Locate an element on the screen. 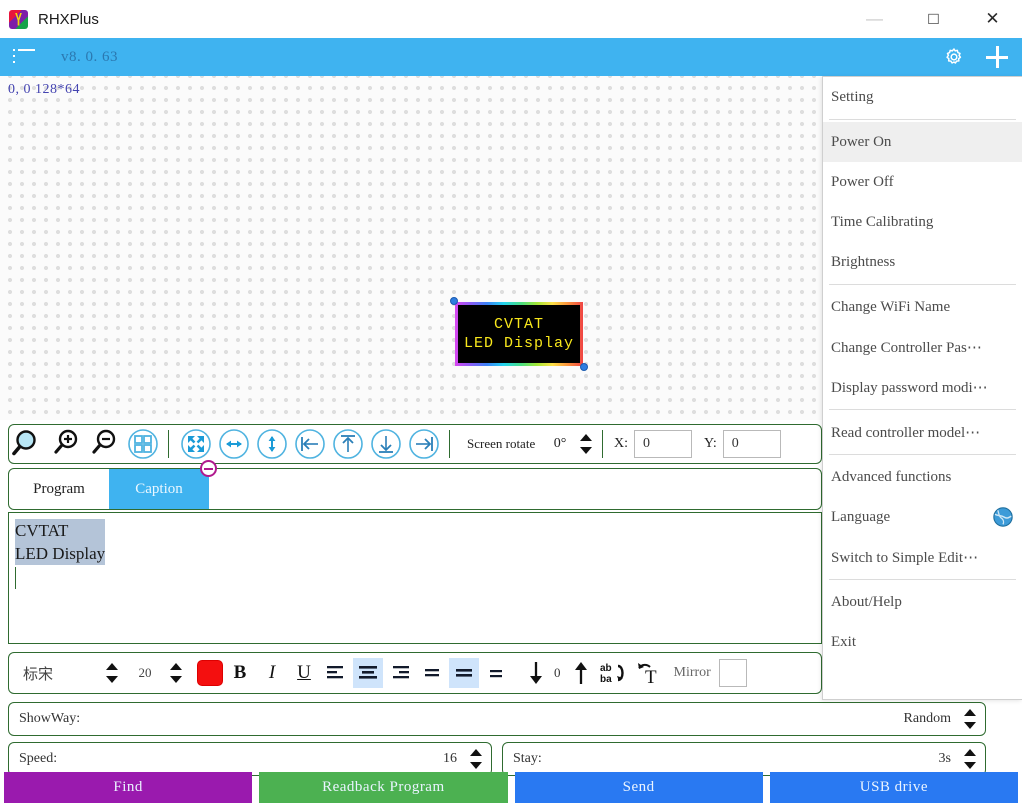  menu-item-about-help: About/Help is located at coordinates (922, 602).